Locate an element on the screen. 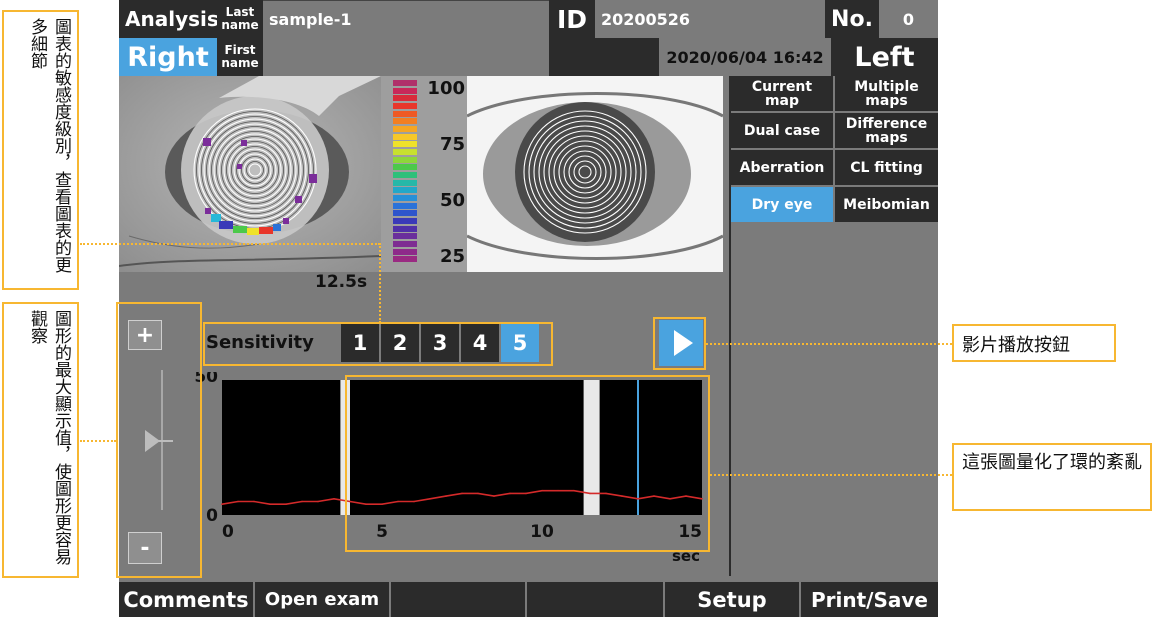  chart-highlight-box is located at coordinates (527, 463).